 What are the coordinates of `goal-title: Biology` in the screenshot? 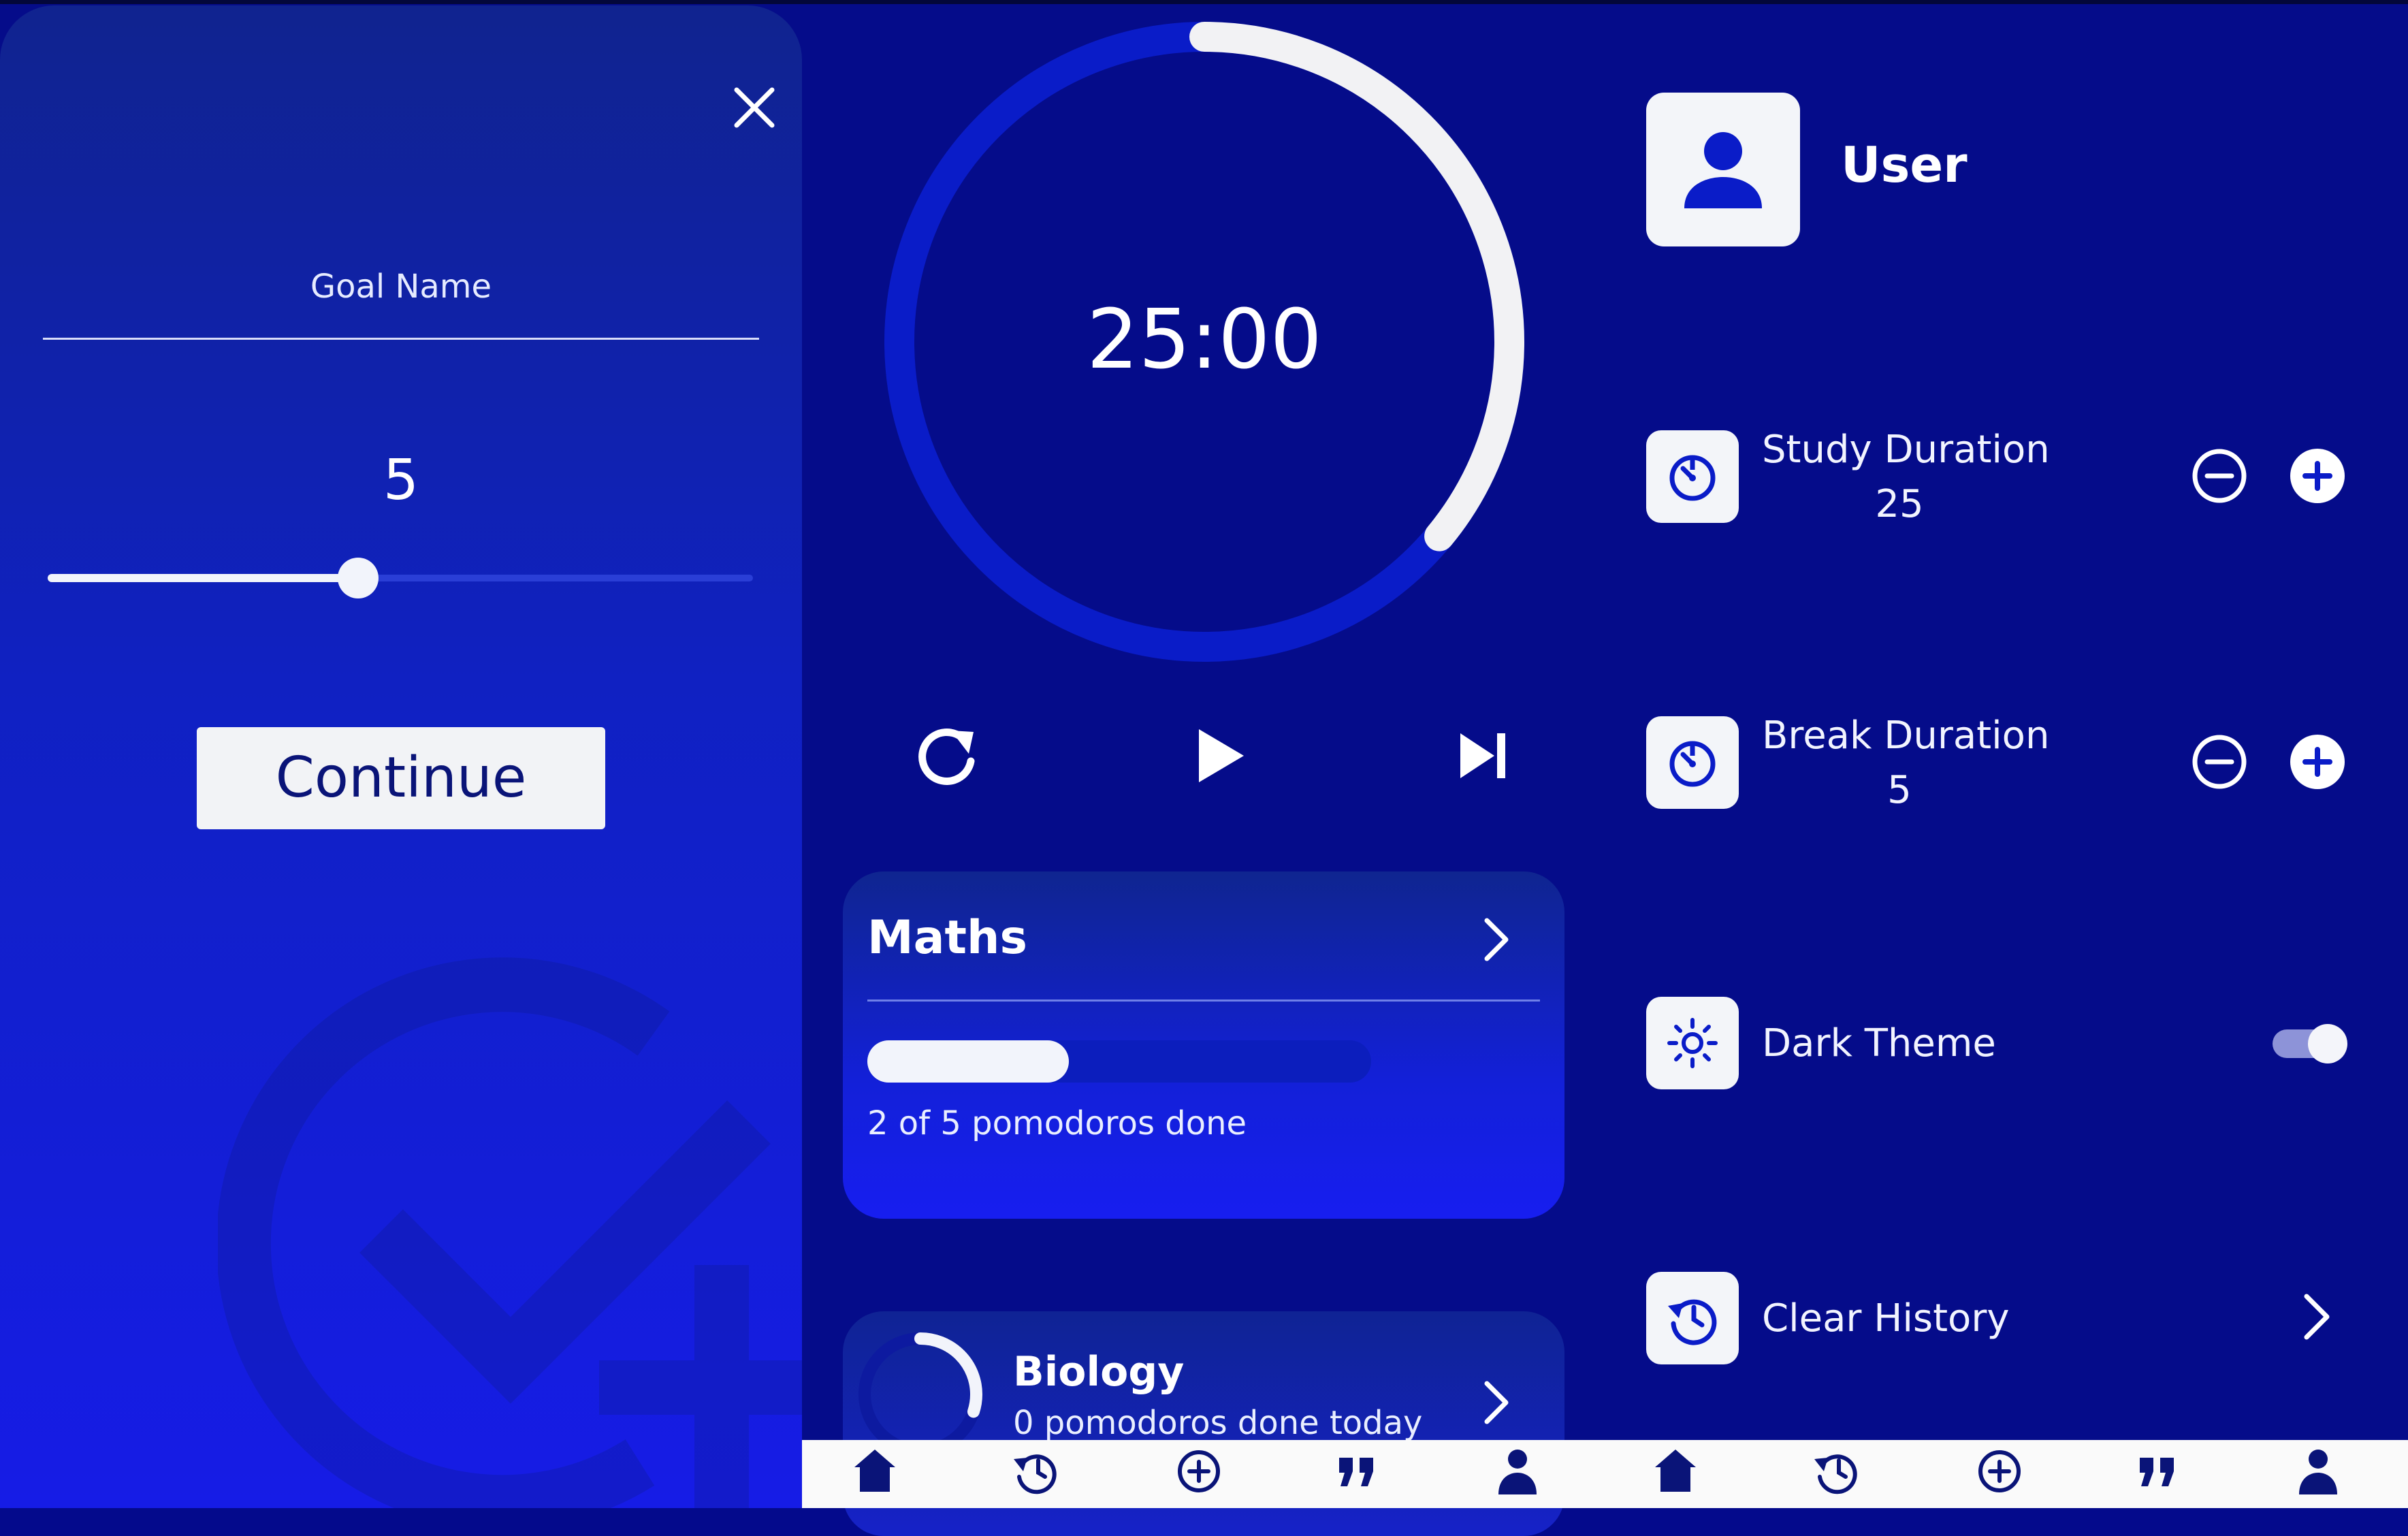 It's located at (1099, 1372).